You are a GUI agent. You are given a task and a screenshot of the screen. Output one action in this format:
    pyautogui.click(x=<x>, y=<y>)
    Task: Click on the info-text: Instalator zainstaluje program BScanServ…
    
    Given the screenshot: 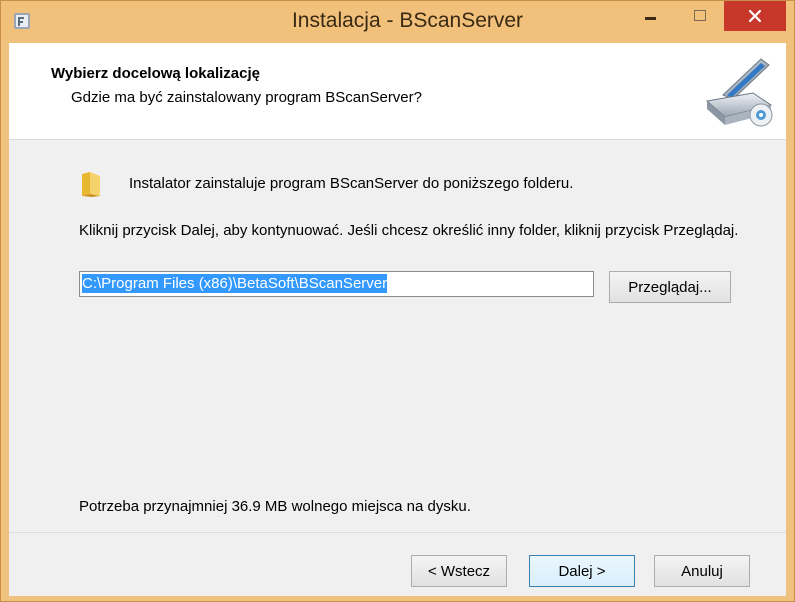 What is the action you would take?
    pyautogui.click(x=351, y=183)
    